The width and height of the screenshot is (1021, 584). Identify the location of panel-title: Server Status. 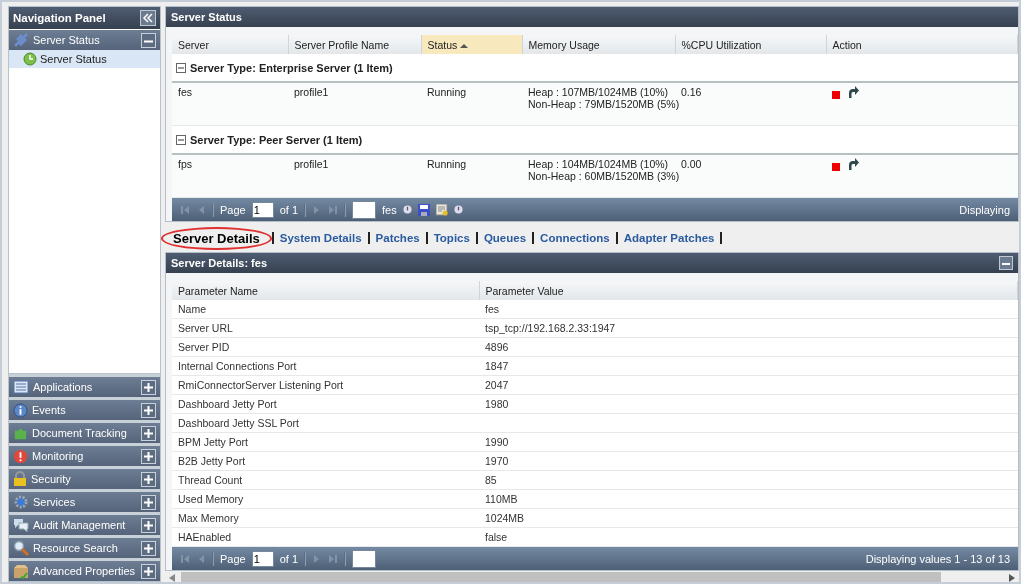
(206, 17).